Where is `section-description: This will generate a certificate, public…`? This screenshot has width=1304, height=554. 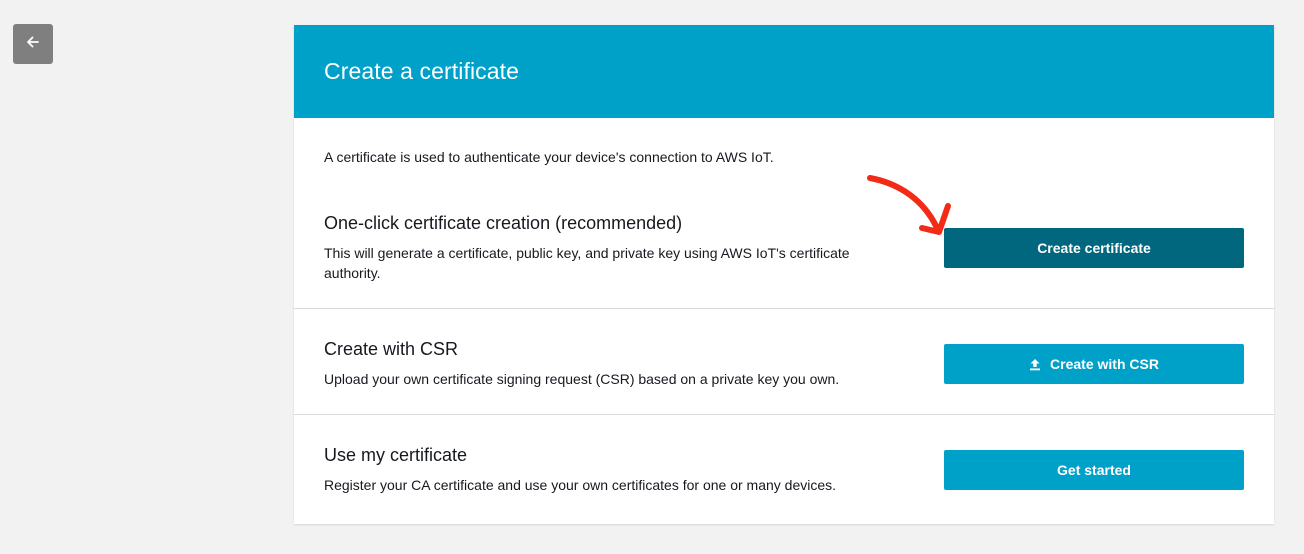
section-description: This will generate a certificate, public… is located at coordinates (587, 263).